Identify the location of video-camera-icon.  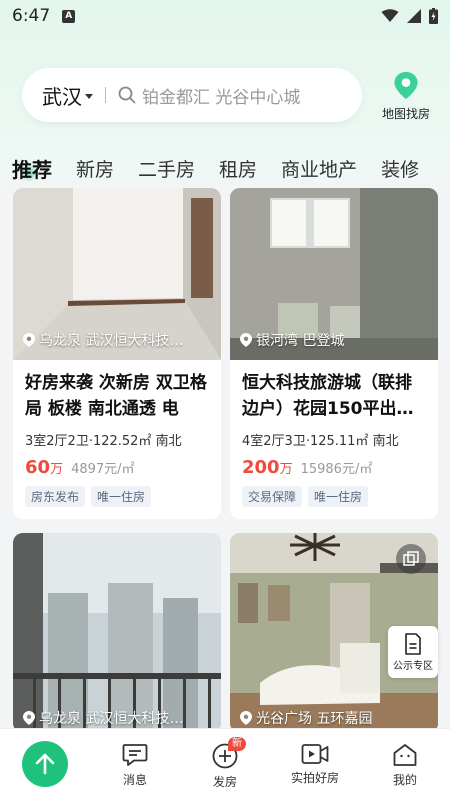
(315, 754).